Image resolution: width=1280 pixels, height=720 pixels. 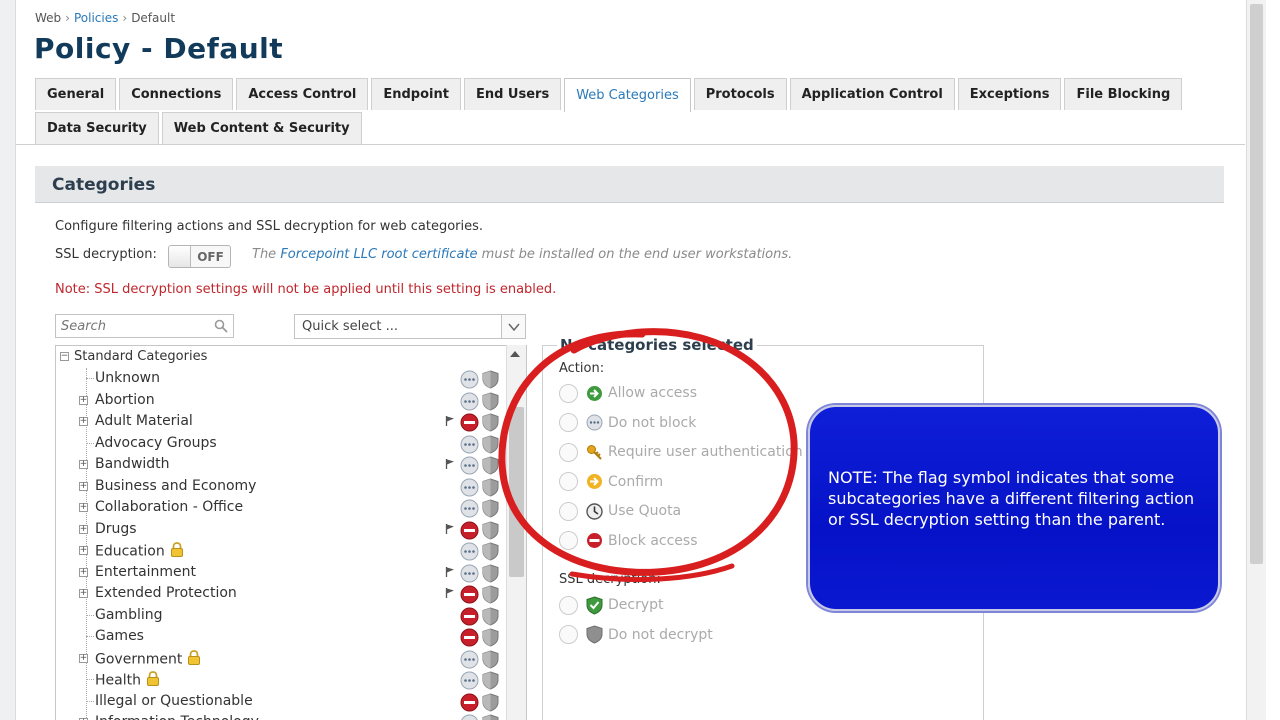 I want to click on search-input, so click(x=144, y=326).